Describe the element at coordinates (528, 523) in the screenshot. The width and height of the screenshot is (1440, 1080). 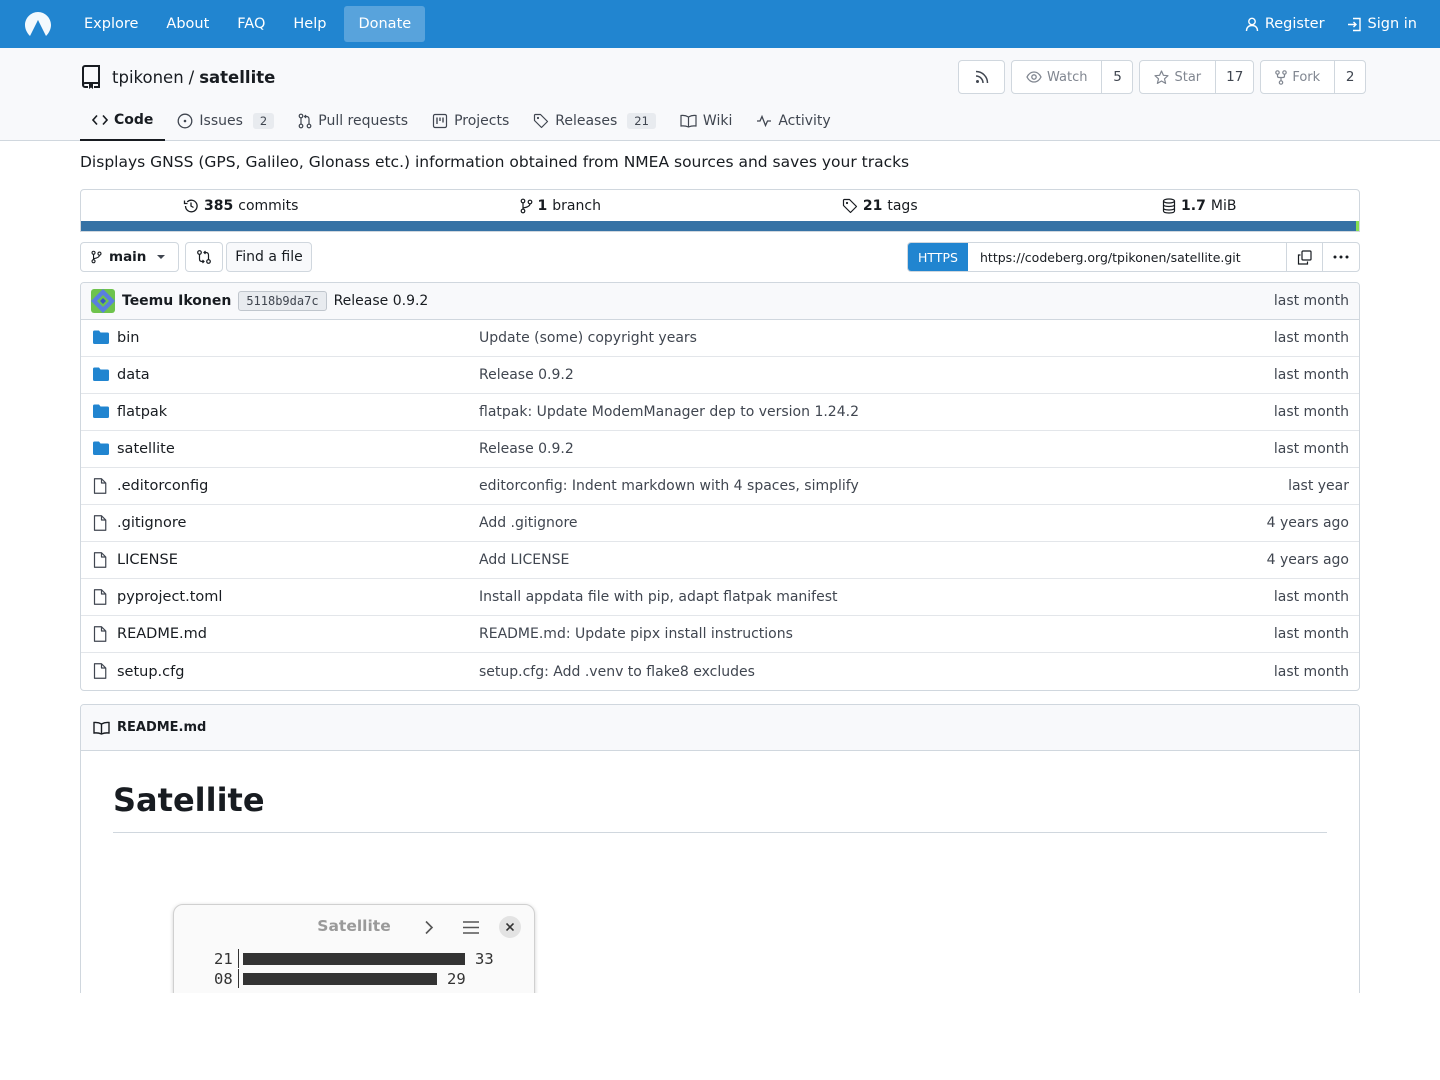
I see `file-commit-message: Add .gitignore` at that location.